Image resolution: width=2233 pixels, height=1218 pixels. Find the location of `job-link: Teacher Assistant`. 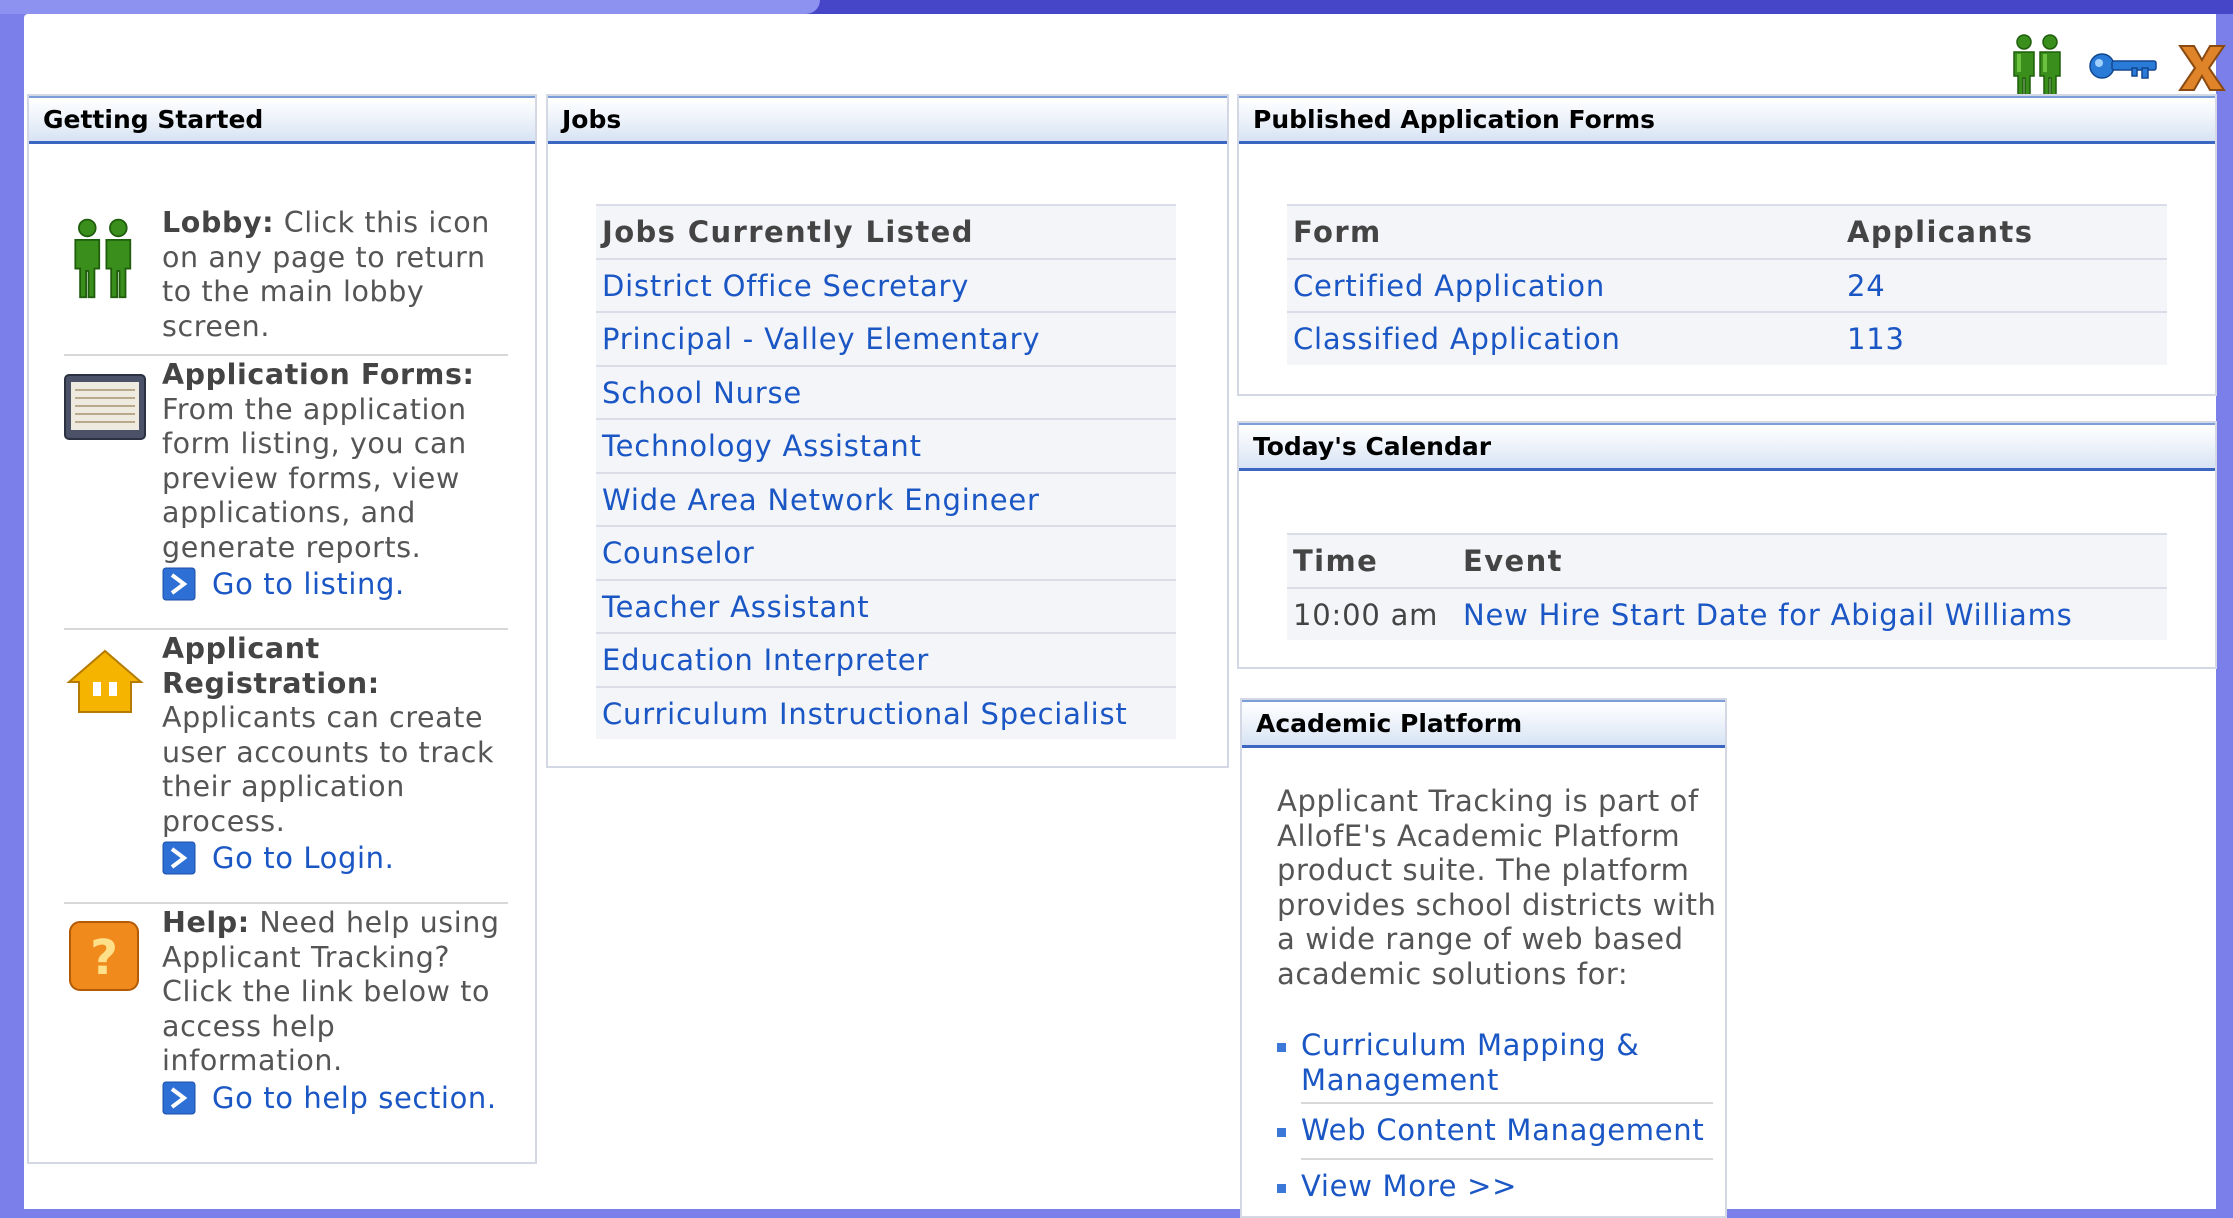

job-link: Teacher Assistant is located at coordinates (886, 605).